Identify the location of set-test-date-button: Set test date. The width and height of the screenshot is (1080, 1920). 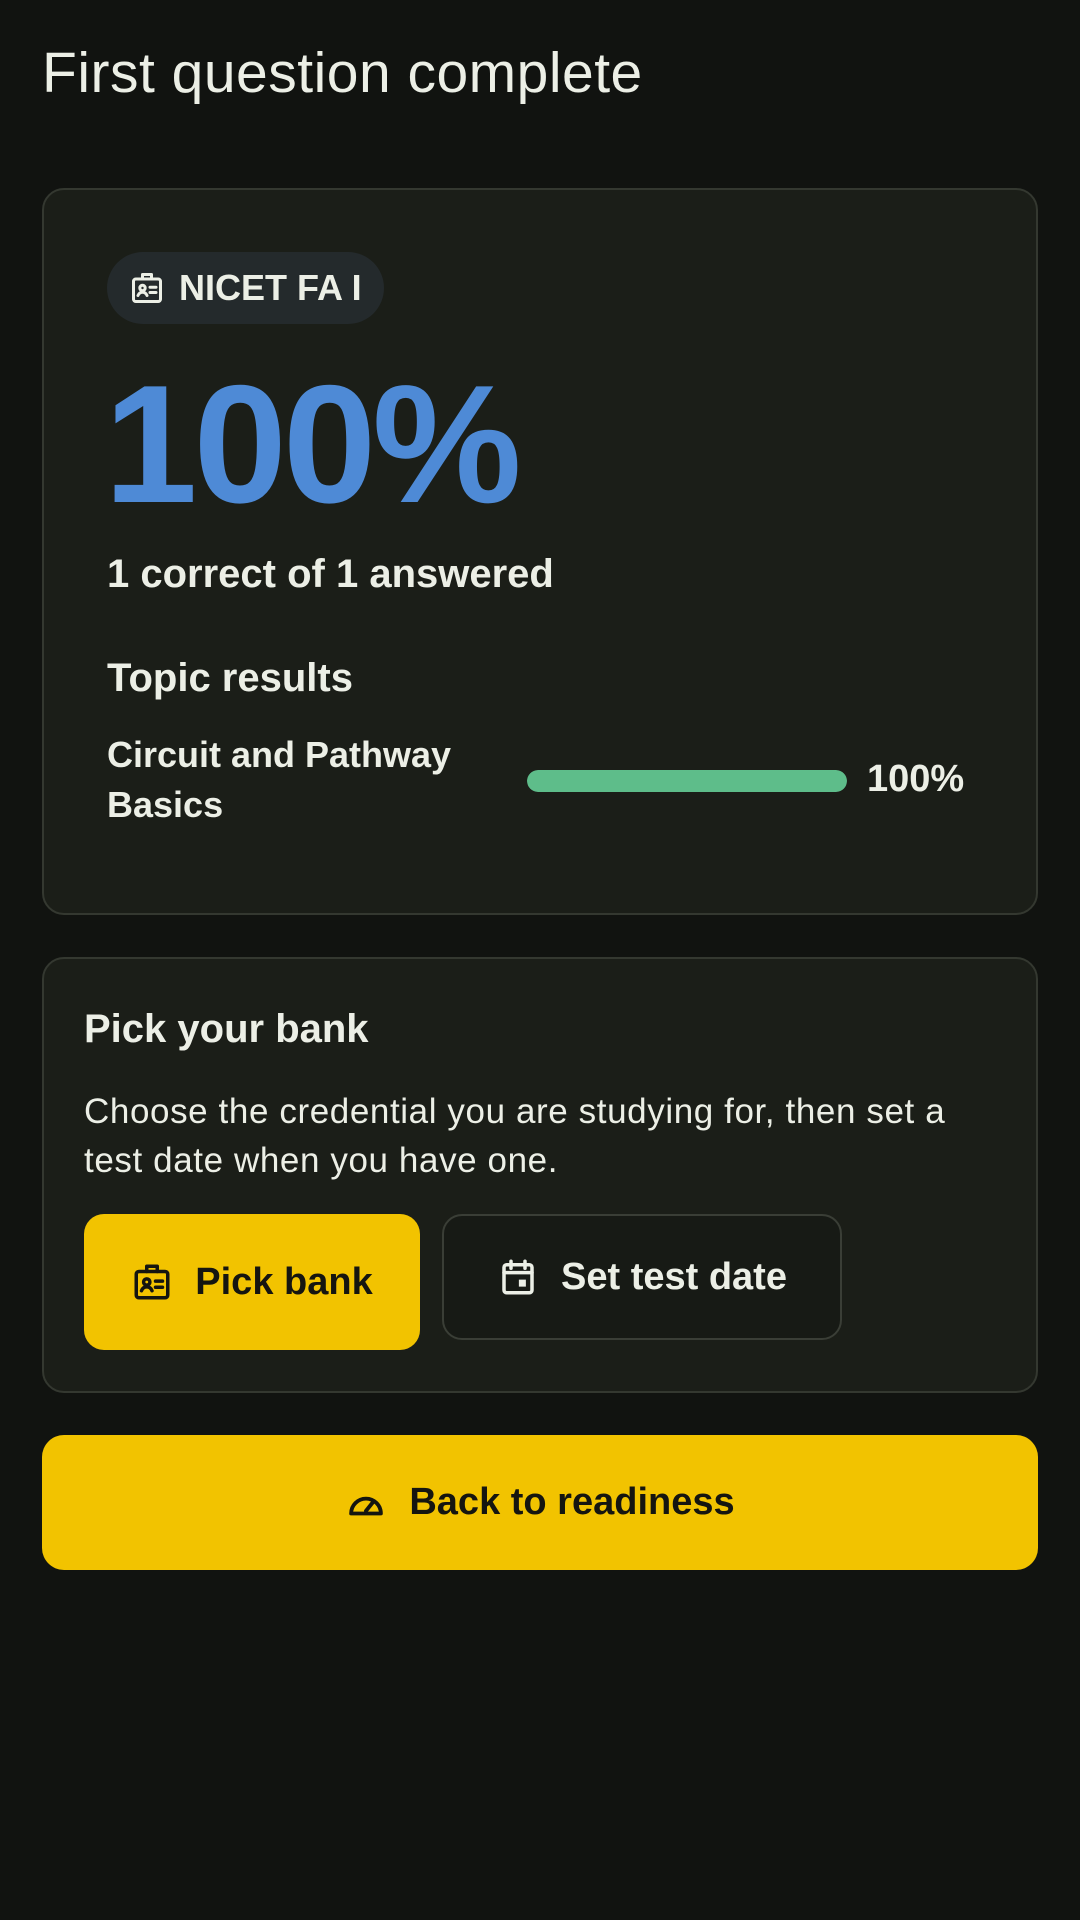
(642, 1277).